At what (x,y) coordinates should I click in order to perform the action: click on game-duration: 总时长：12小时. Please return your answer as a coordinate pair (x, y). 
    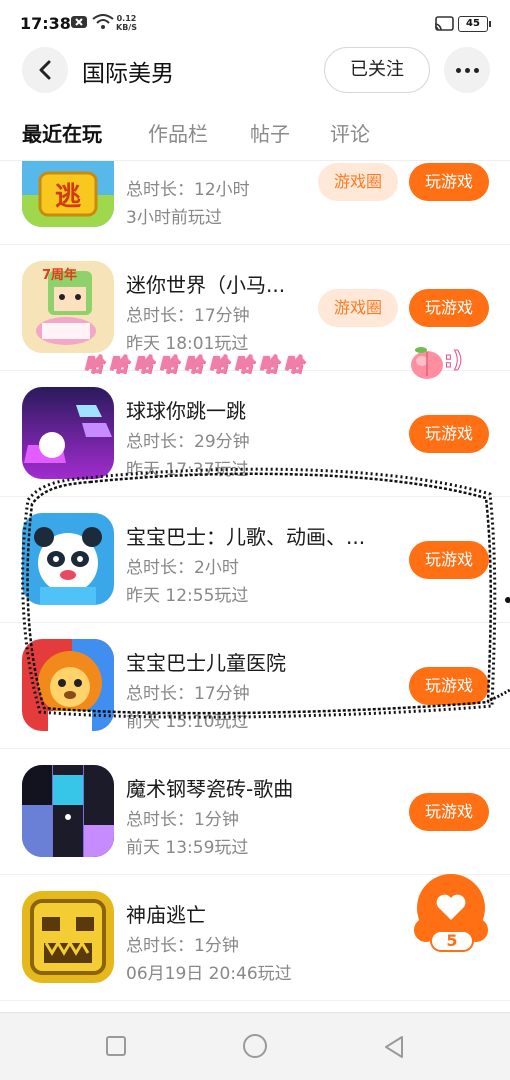
    Looking at the image, I should click on (188, 190).